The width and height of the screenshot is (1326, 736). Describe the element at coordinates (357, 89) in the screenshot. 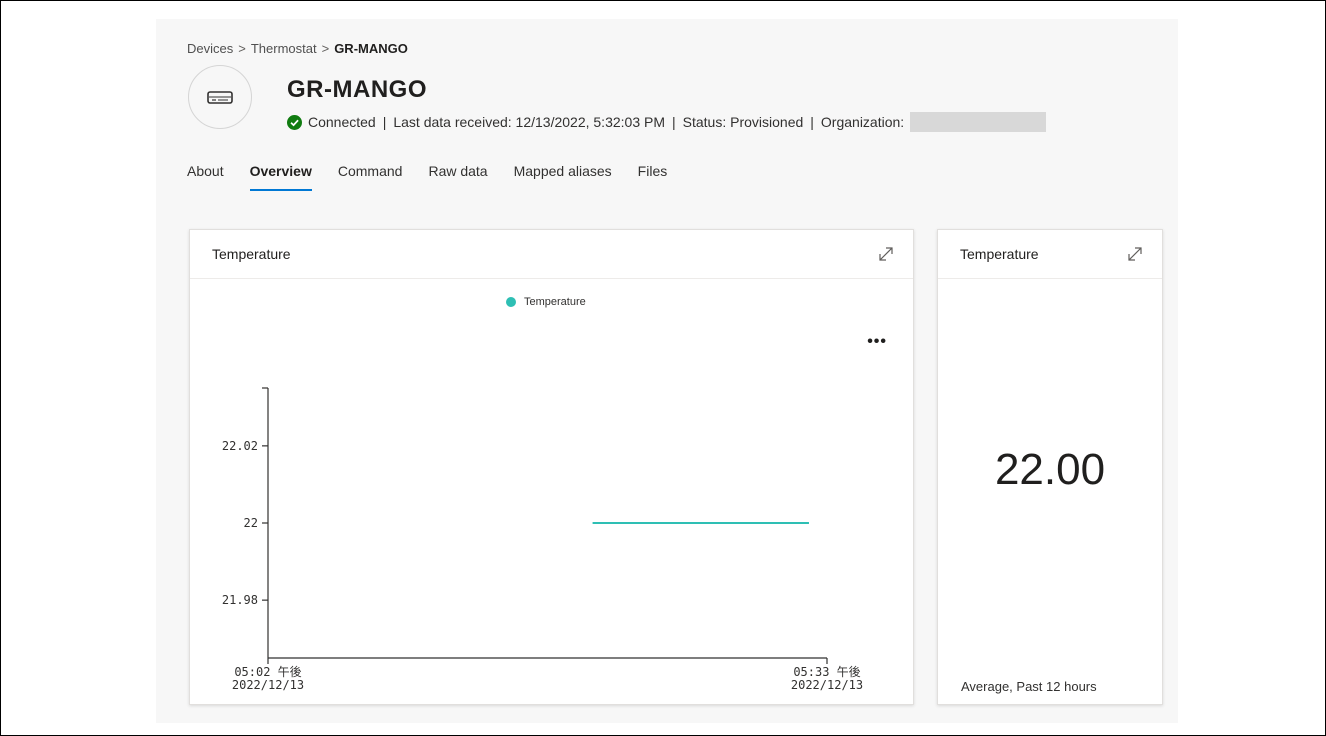

I see `page-title: GR-MANGO` at that location.